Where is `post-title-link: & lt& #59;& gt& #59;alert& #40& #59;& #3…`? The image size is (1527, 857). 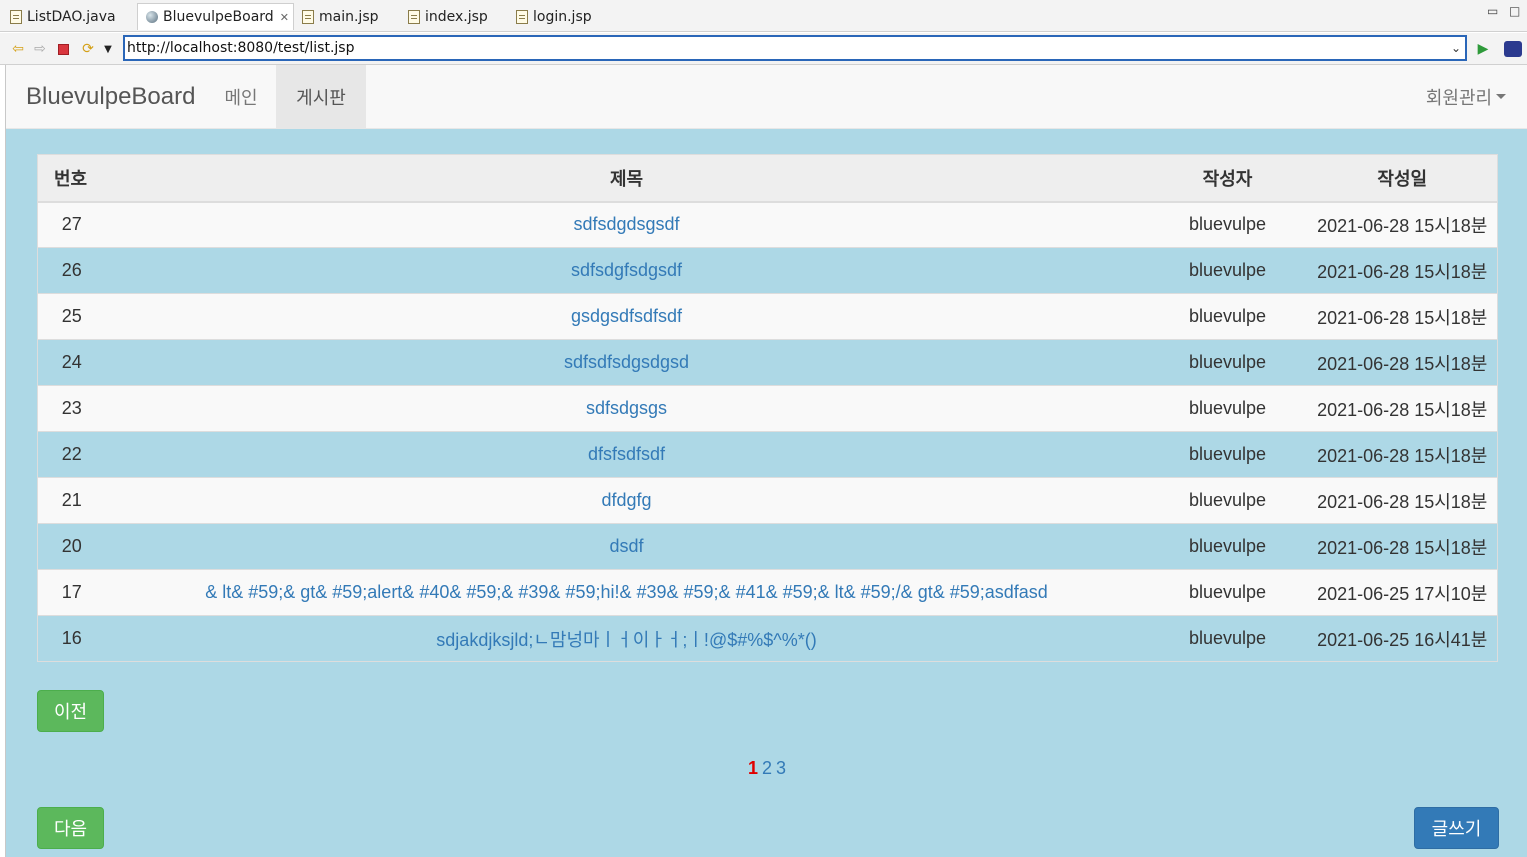 post-title-link: & lt& #59;& gt& #59;alert& #40& #59;& #3… is located at coordinates (626, 592).